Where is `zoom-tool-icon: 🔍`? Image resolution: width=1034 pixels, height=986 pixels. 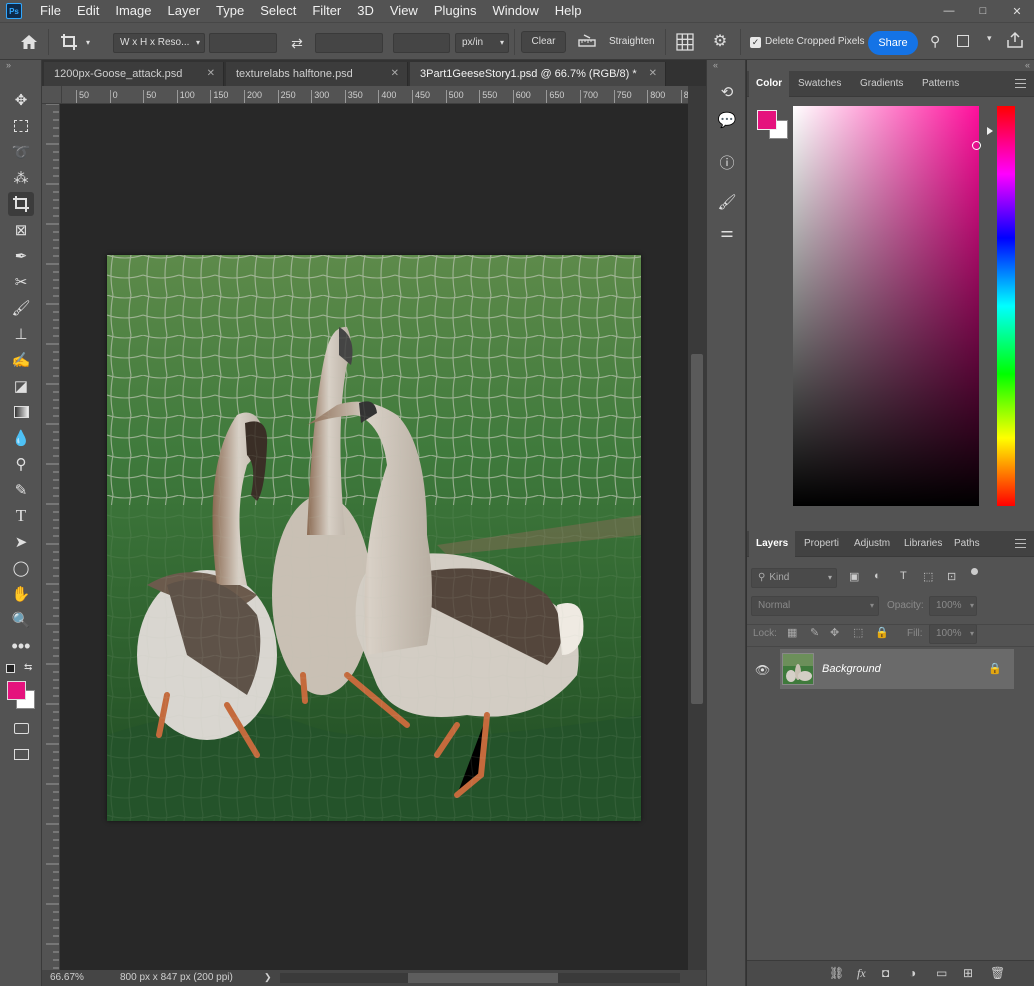
zoom-tool-icon: 🔍 is located at coordinates (21, 620).